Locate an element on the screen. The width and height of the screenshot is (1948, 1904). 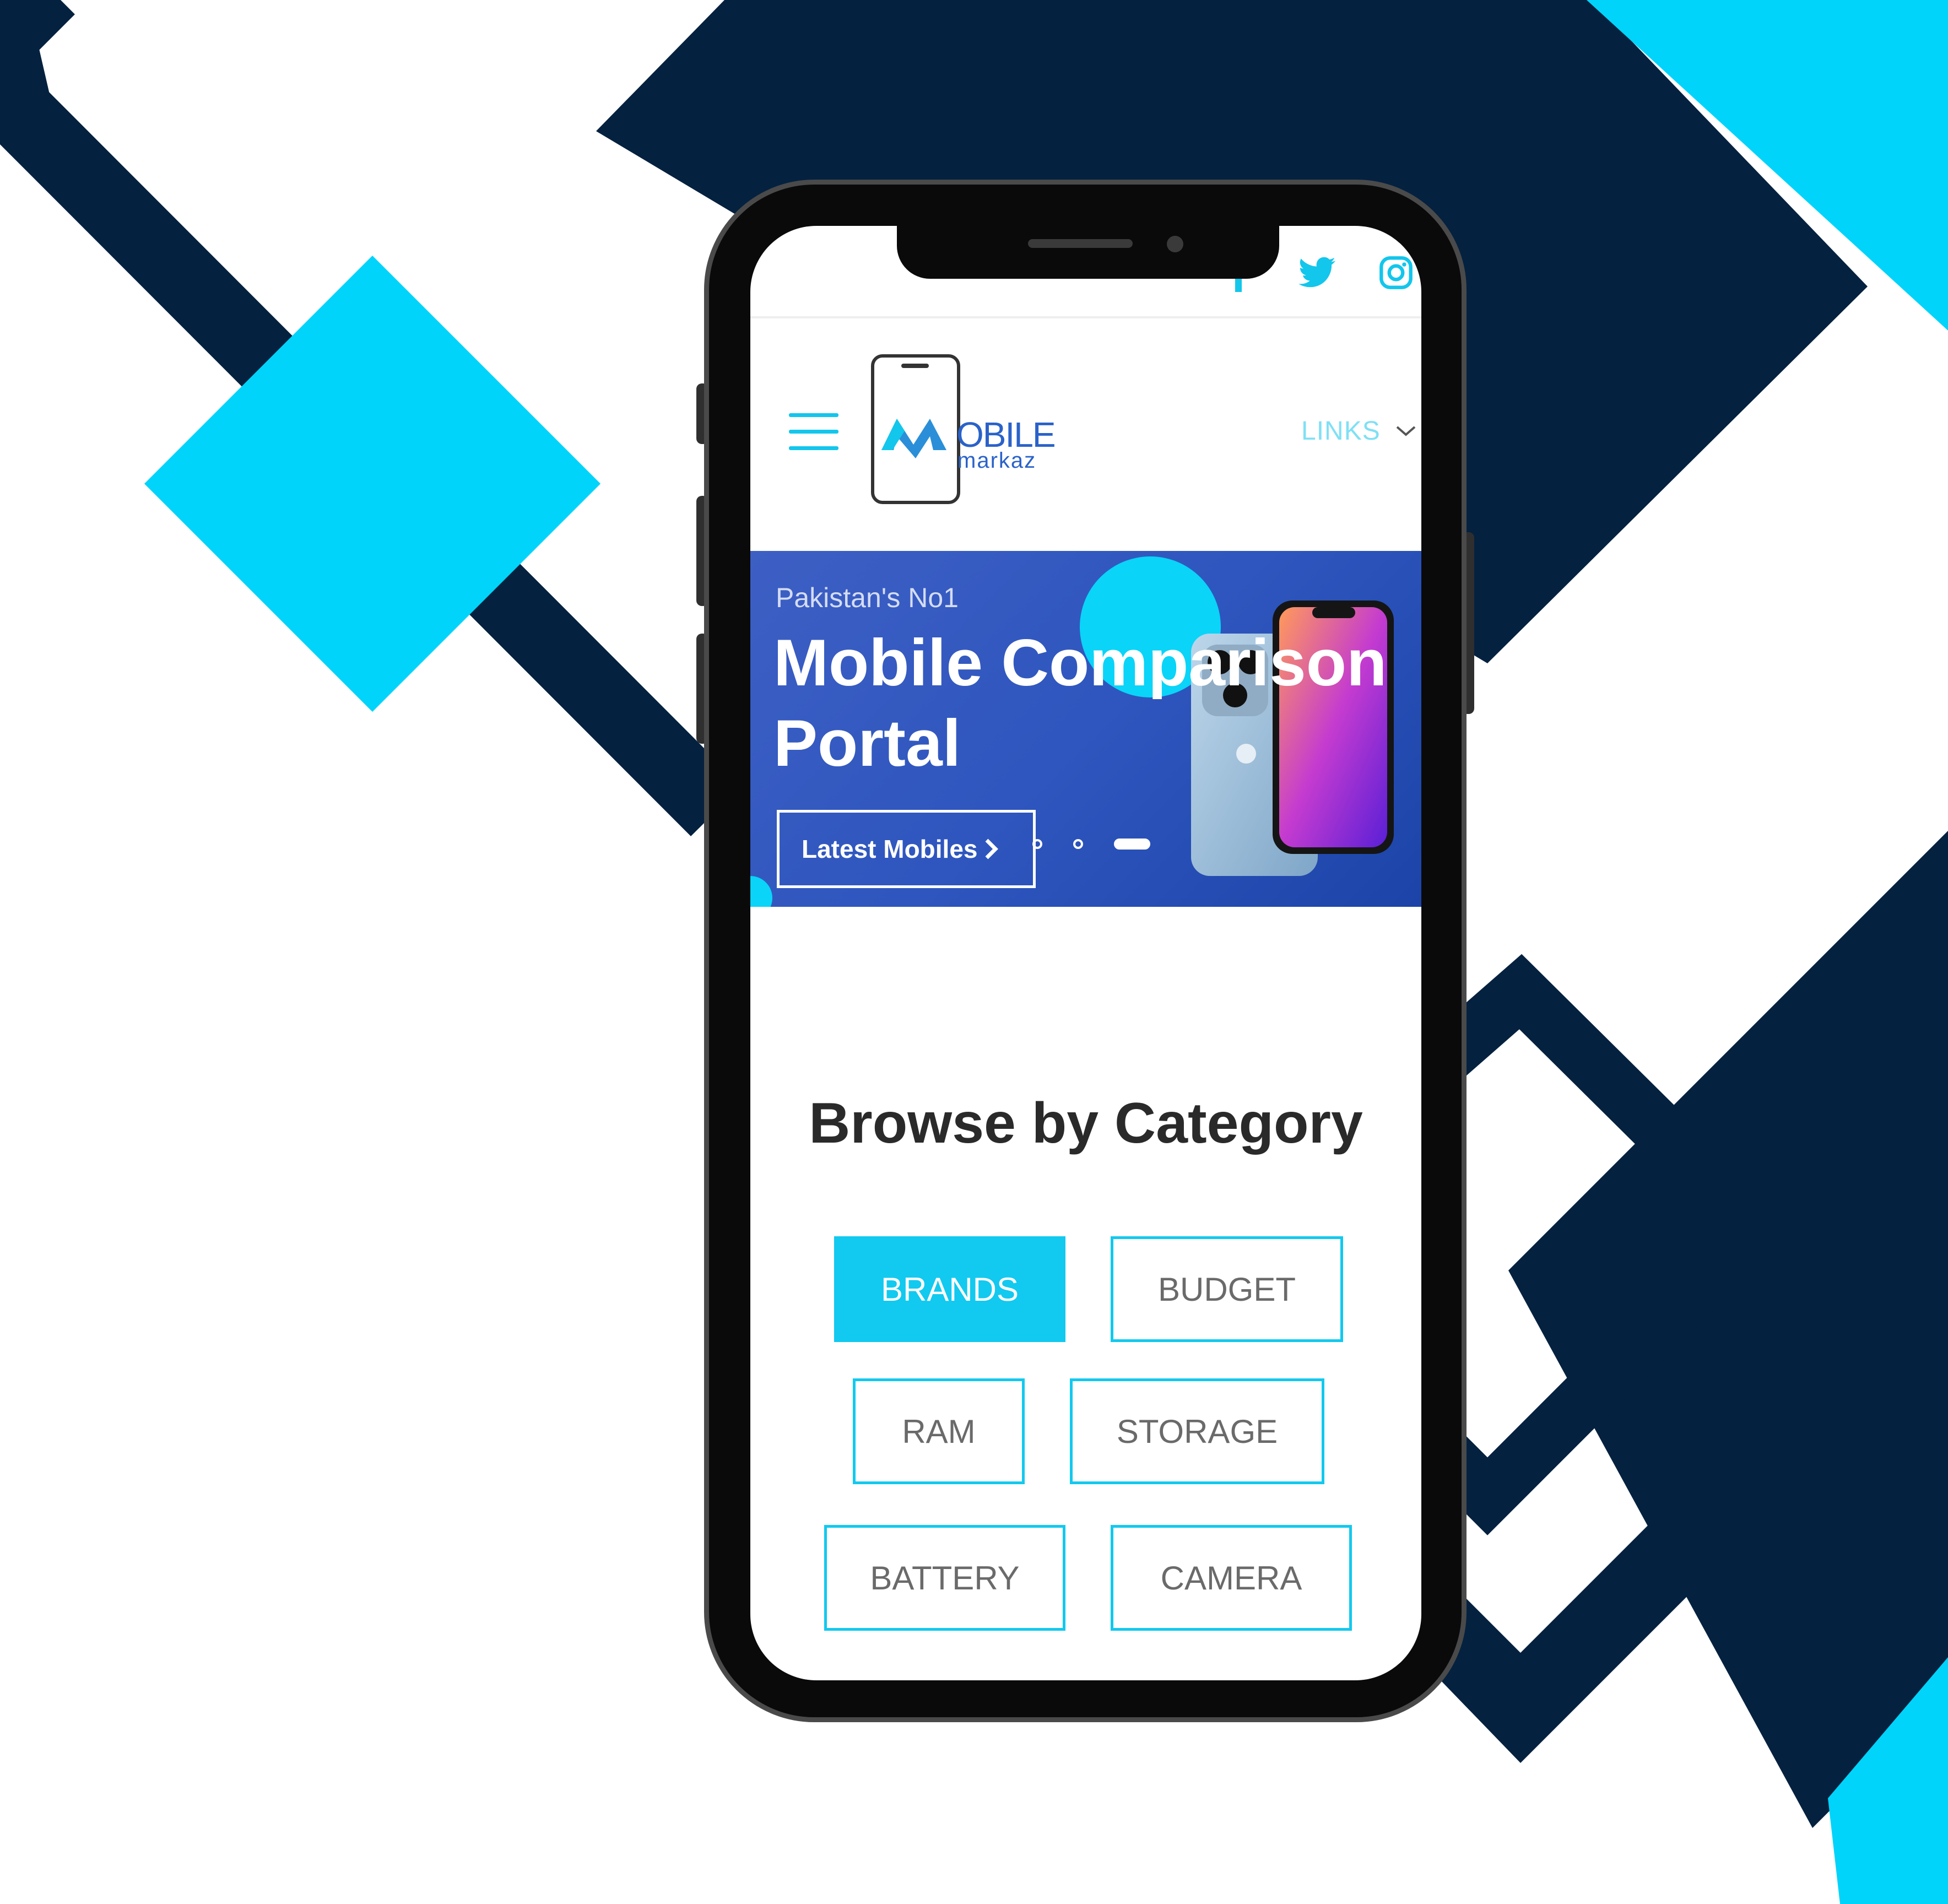
latest-mobiles-button: Latest Mobiles is located at coordinates (906, 849).